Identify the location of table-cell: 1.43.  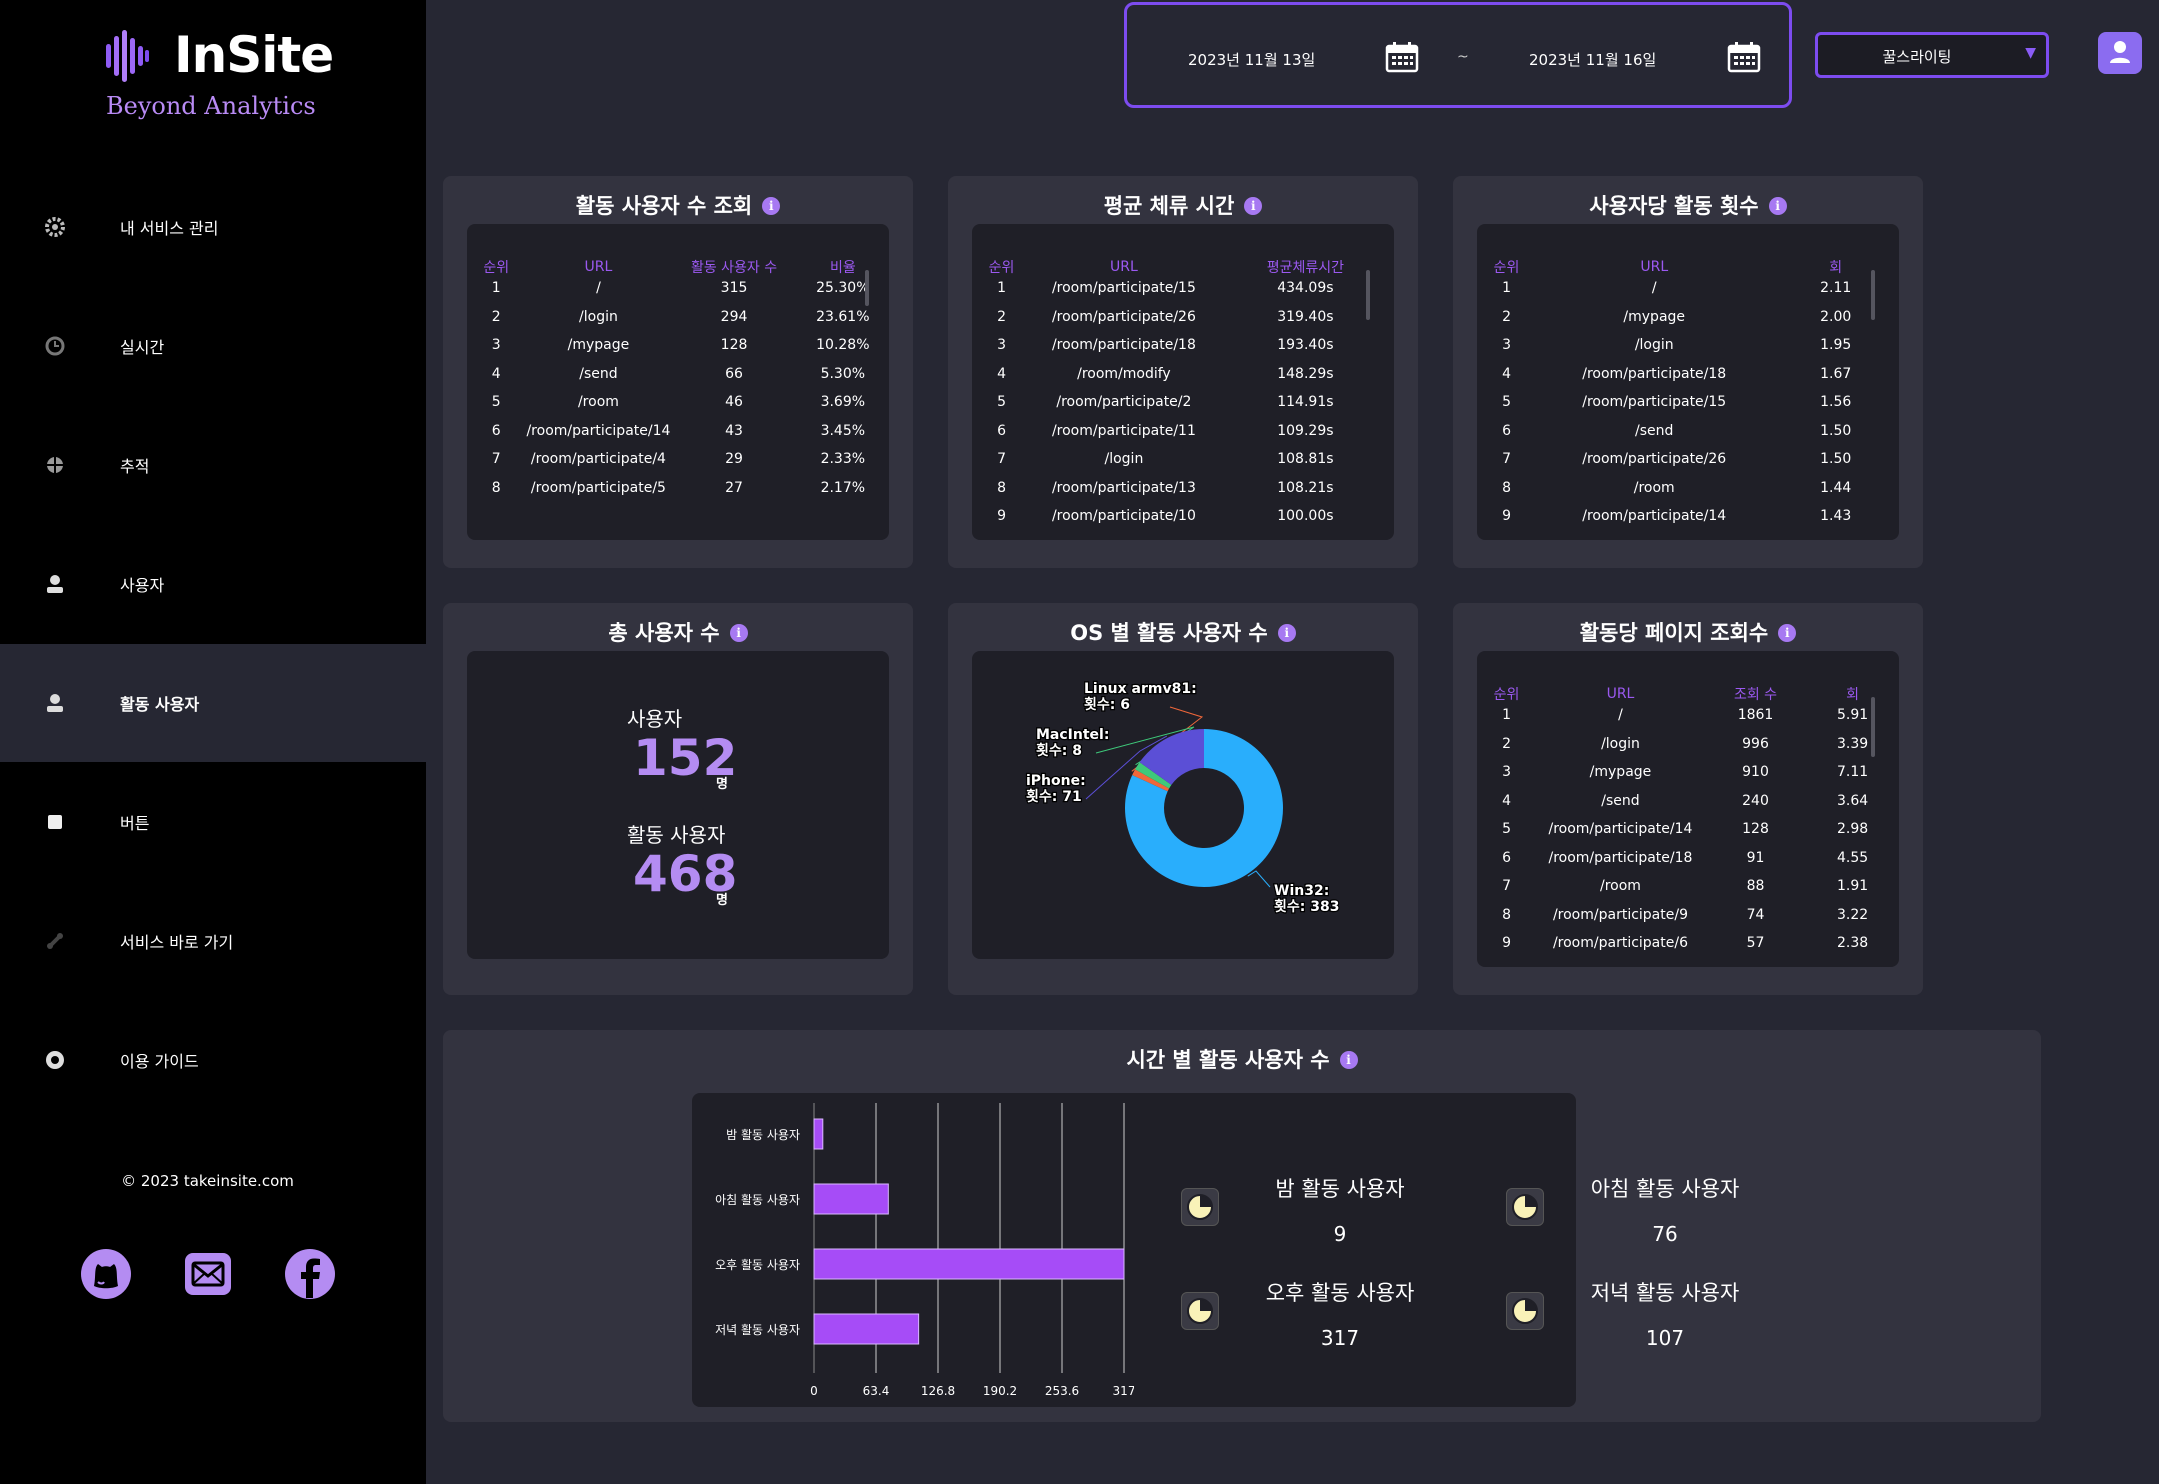
(1836, 516).